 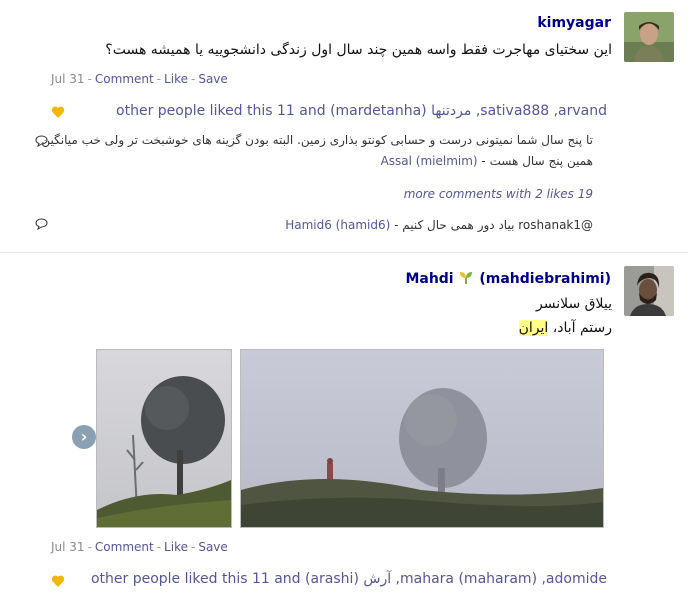 I want to click on author-name: Mahdi (mahdiebrahimi), so click(x=508, y=278).